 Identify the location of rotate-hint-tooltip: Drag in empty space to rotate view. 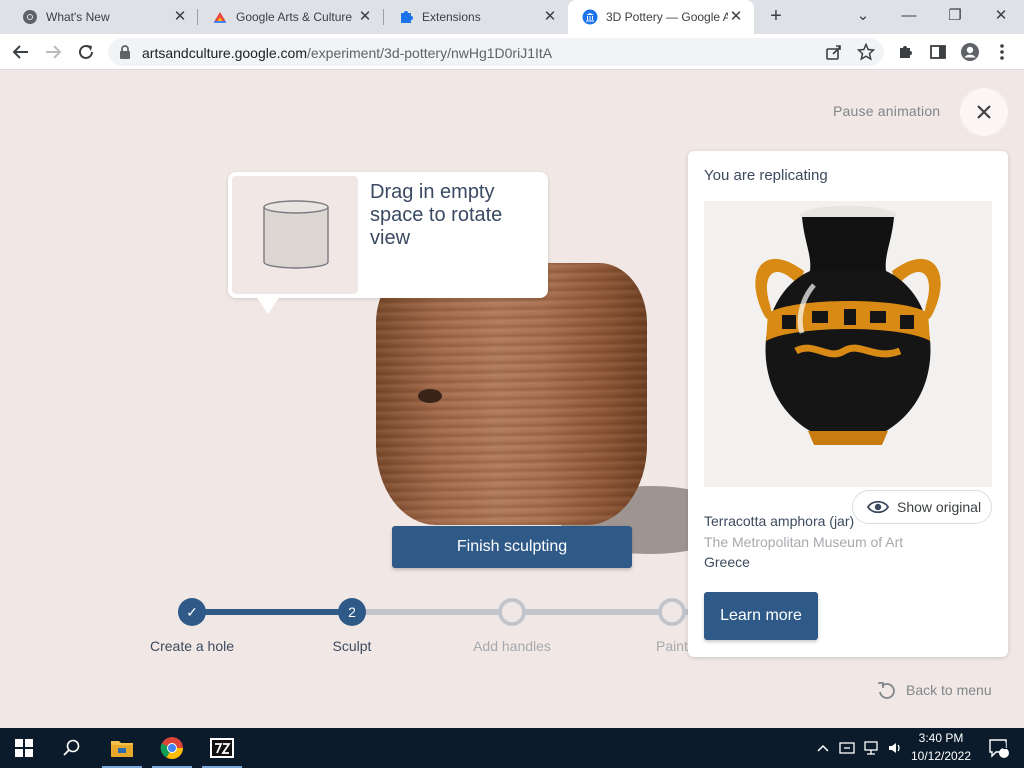
(388, 243).